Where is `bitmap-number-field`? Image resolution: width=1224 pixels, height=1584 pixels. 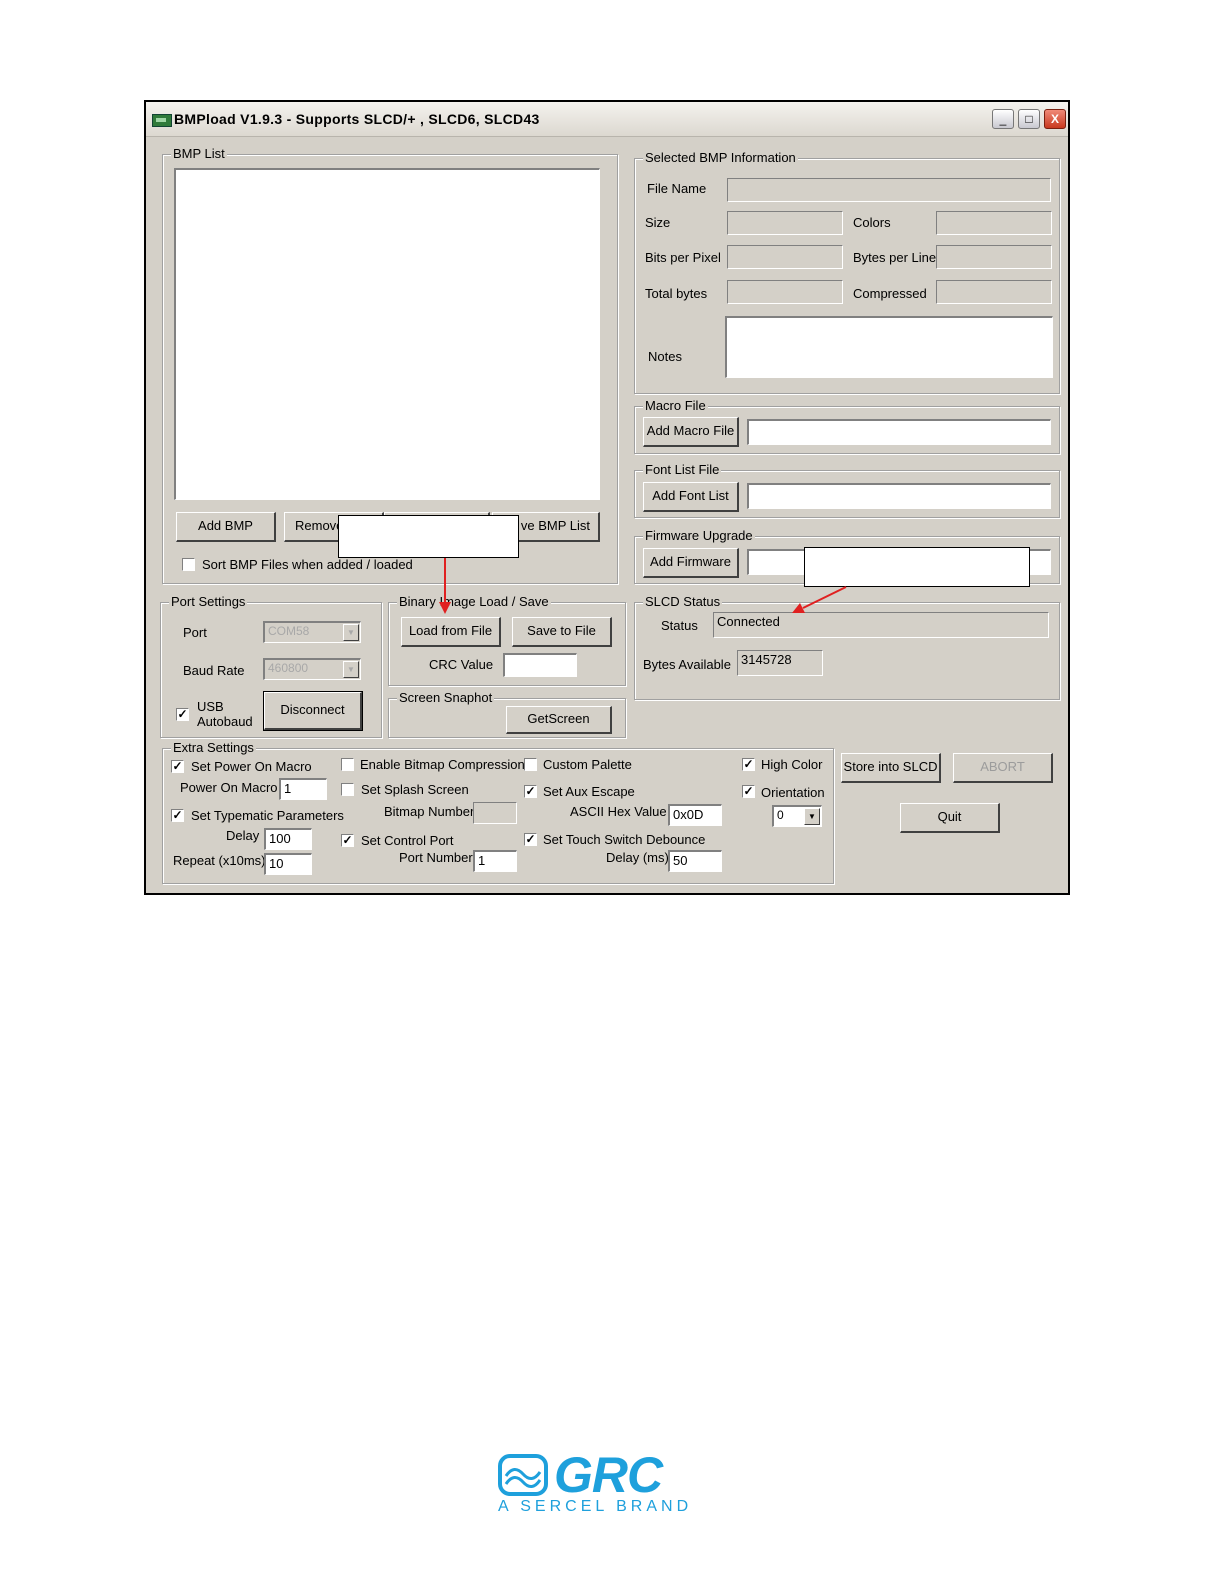
bitmap-number-field is located at coordinates (495, 813).